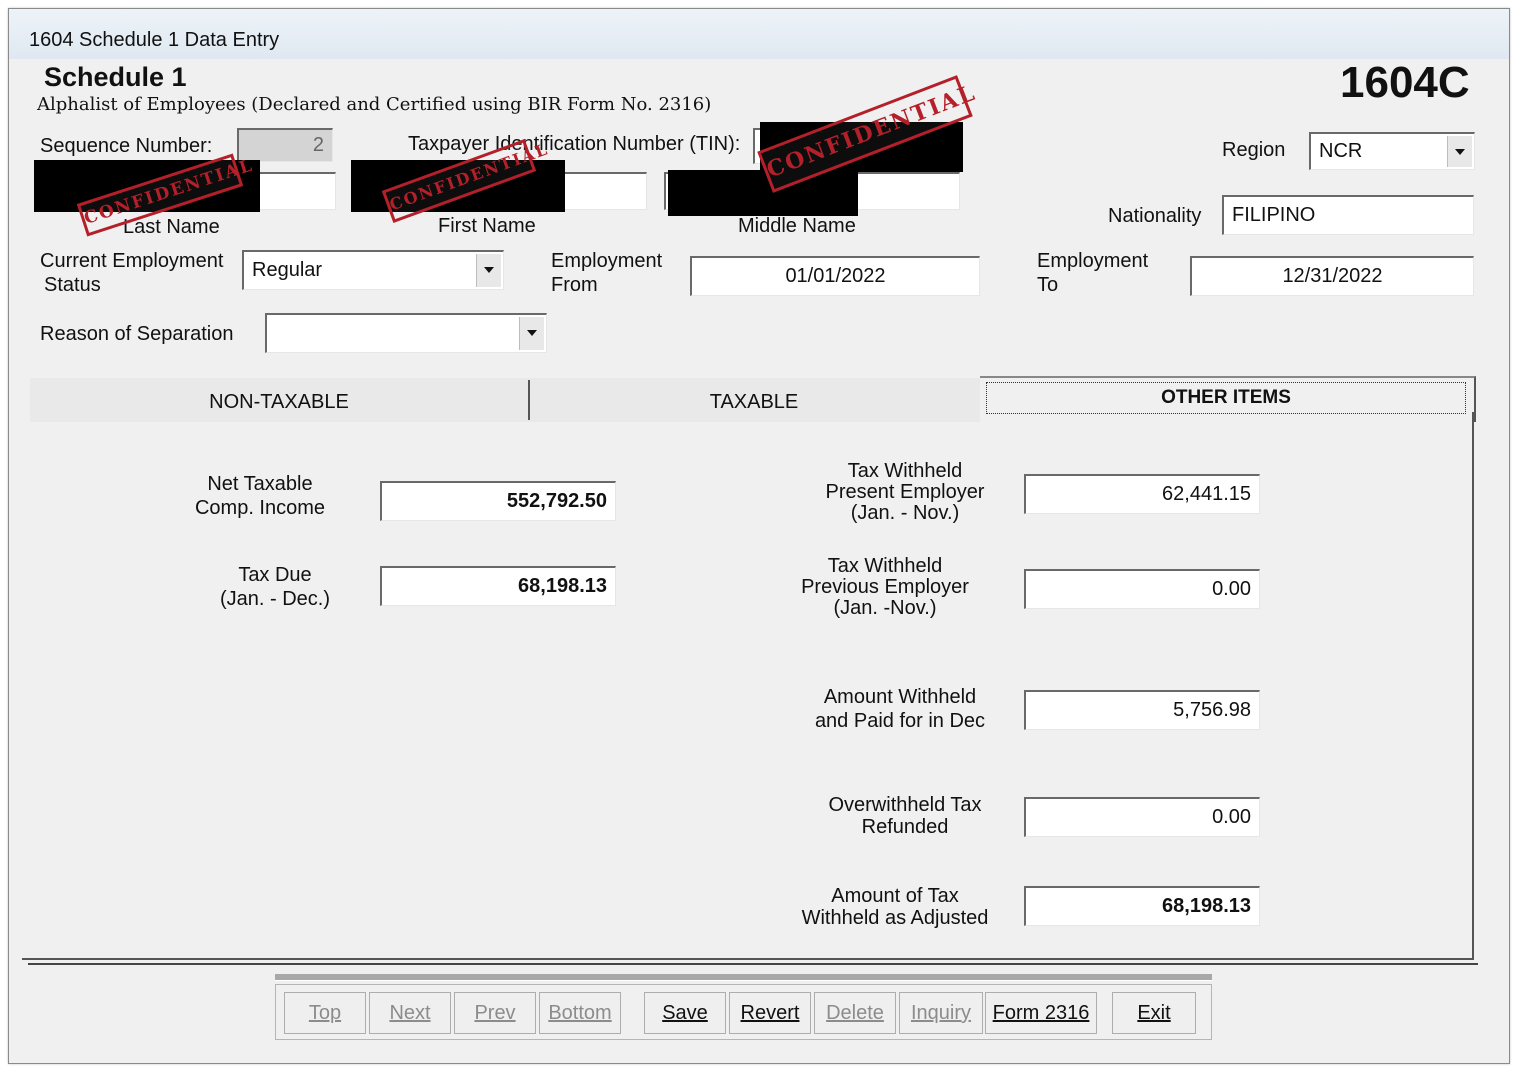 Image resolution: width=1528 pixels, height=1080 pixels. I want to click on net-taxable-field: 552,792.50, so click(498, 501).